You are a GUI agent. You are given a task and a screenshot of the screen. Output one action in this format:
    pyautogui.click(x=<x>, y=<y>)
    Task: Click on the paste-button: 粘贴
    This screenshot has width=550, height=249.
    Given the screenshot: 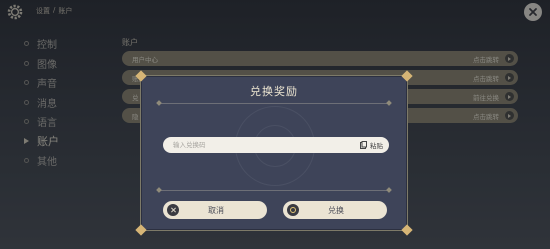 What is the action you would take?
    pyautogui.click(x=371, y=145)
    